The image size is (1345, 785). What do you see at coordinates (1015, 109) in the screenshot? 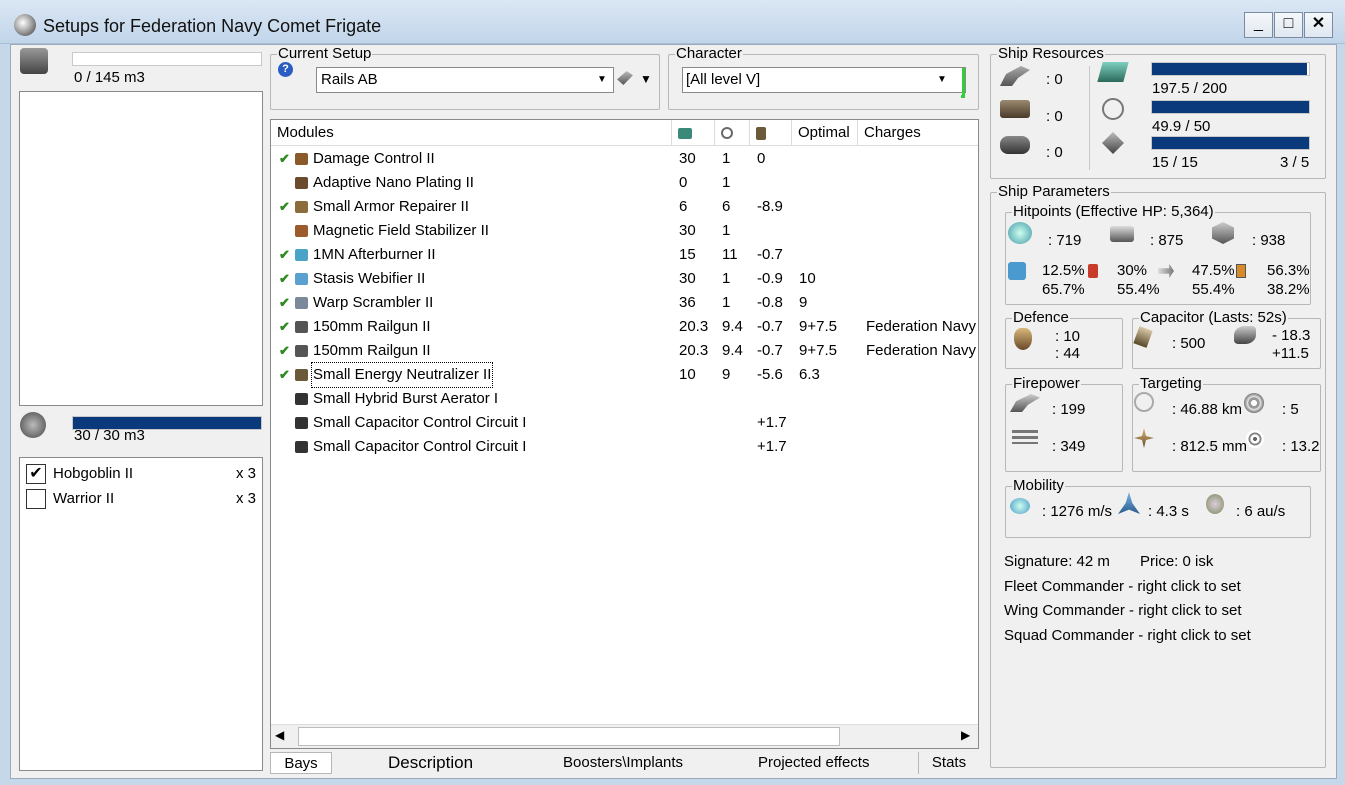
I see `launcher-hardpoint-icon` at bounding box center [1015, 109].